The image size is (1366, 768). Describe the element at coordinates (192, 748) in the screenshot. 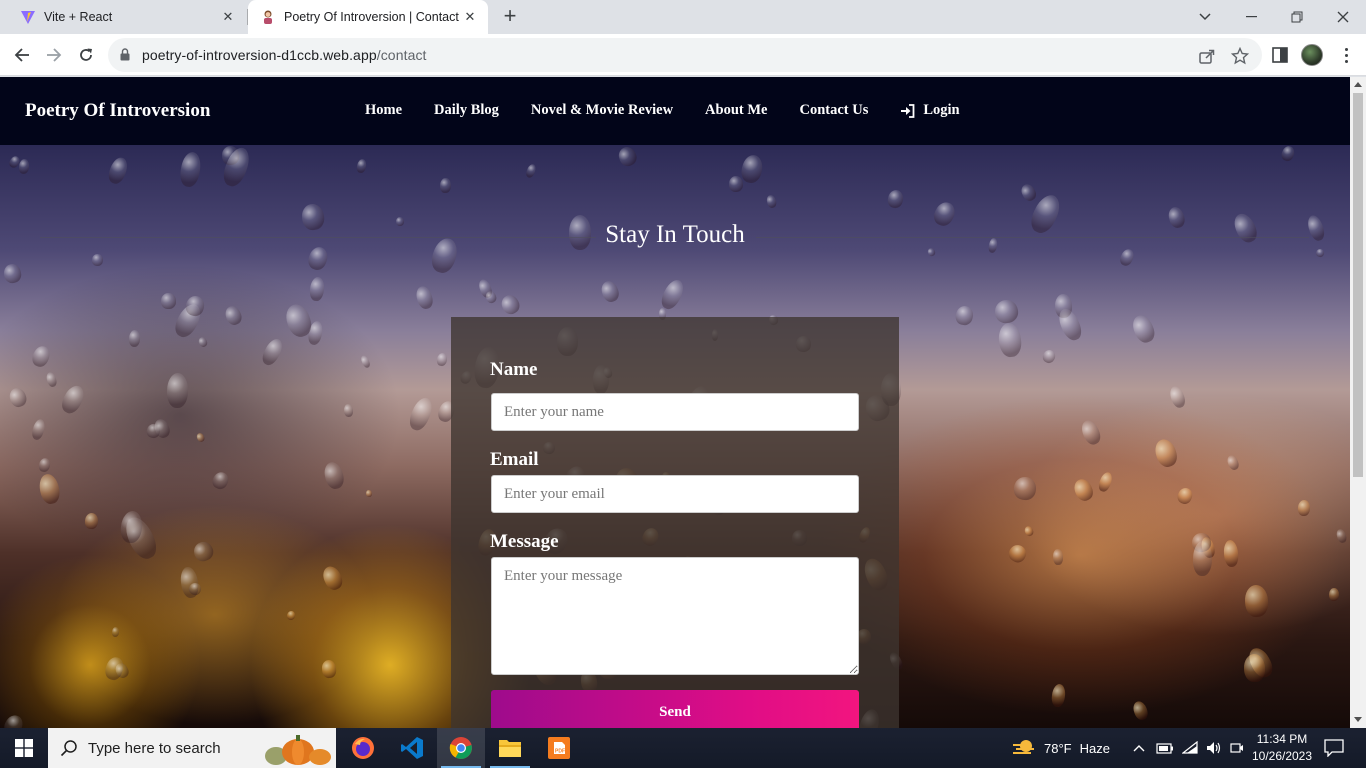

I see `taskbar-search: Type here to search` at that location.